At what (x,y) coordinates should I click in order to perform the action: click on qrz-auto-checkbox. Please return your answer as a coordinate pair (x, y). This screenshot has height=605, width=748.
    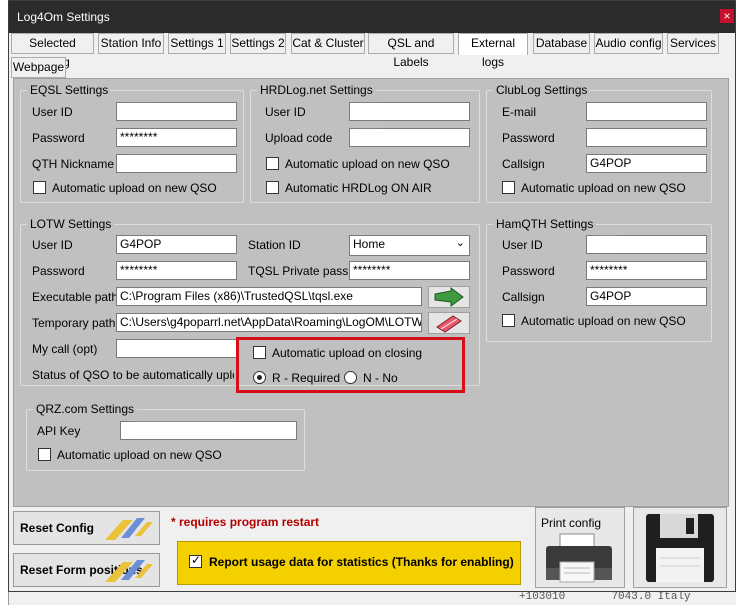
    Looking at the image, I should click on (44, 454).